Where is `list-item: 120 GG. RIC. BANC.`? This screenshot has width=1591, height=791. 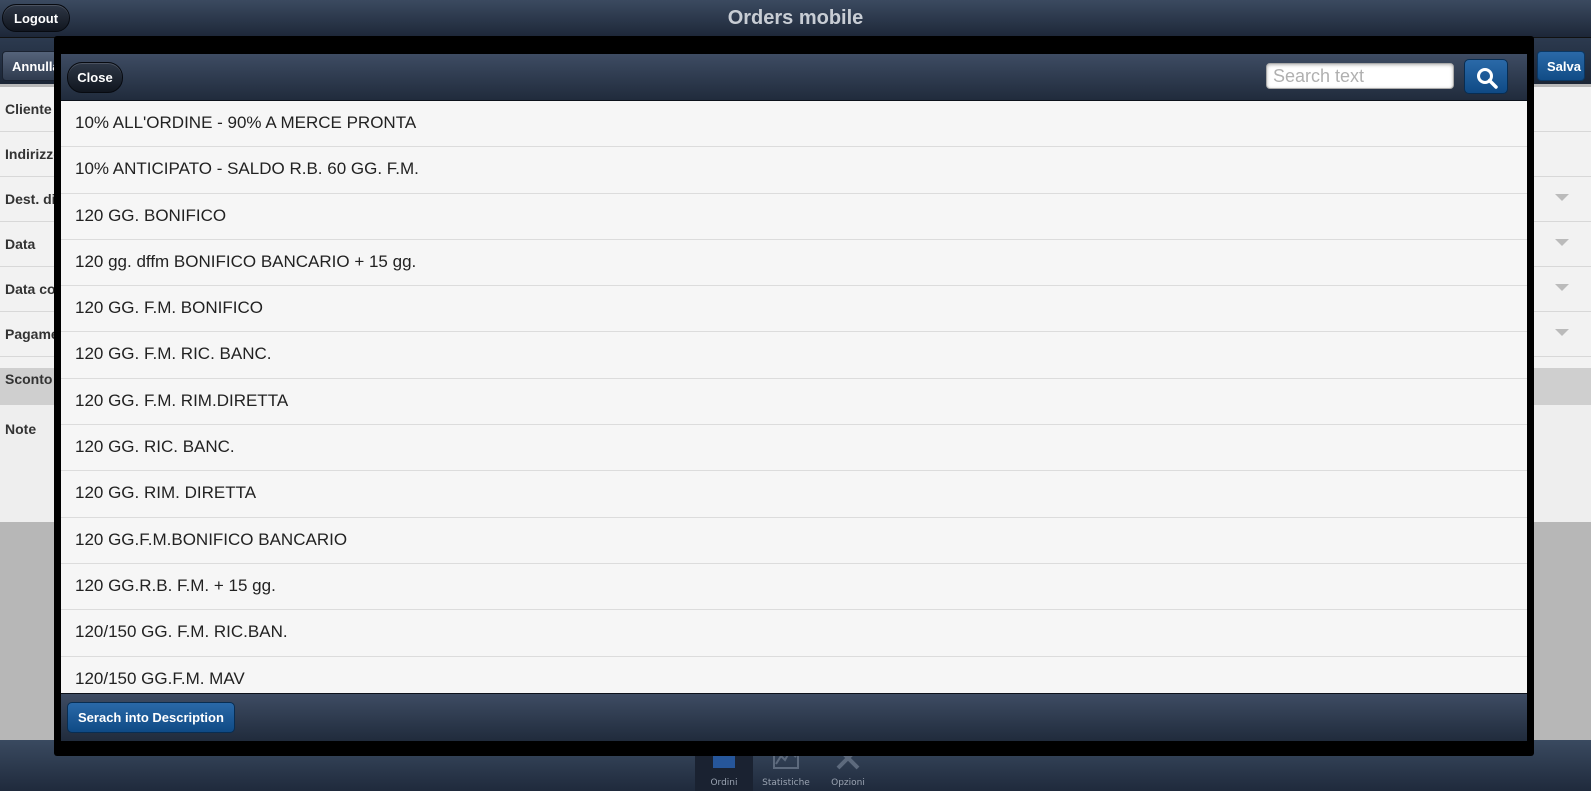 list-item: 120 GG. RIC. BANC. is located at coordinates (794, 448).